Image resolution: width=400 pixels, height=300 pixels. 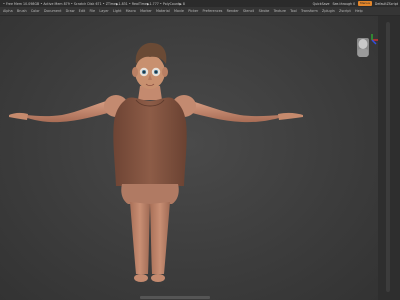 What do you see at coordinates (22, 11) in the screenshot?
I see `menu-brush: Brush` at bounding box center [22, 11].